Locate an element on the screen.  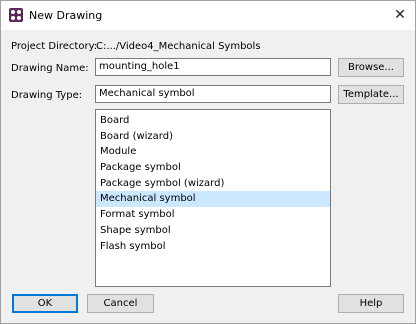
cancel-button: Cancel is located at coordinates (120, 303).